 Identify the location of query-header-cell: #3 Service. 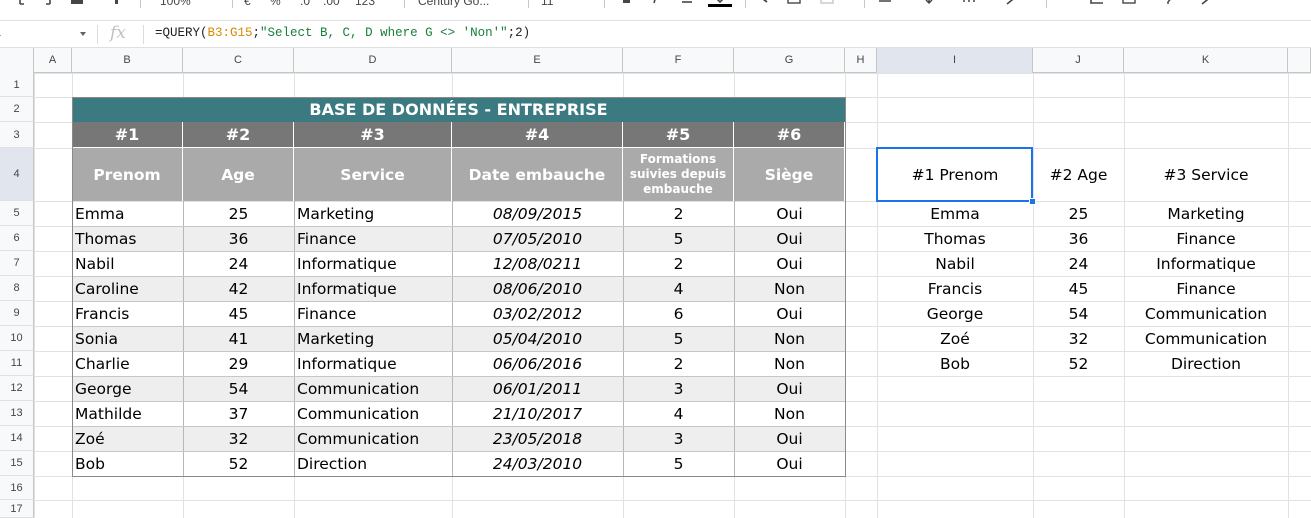
(1206, 174).